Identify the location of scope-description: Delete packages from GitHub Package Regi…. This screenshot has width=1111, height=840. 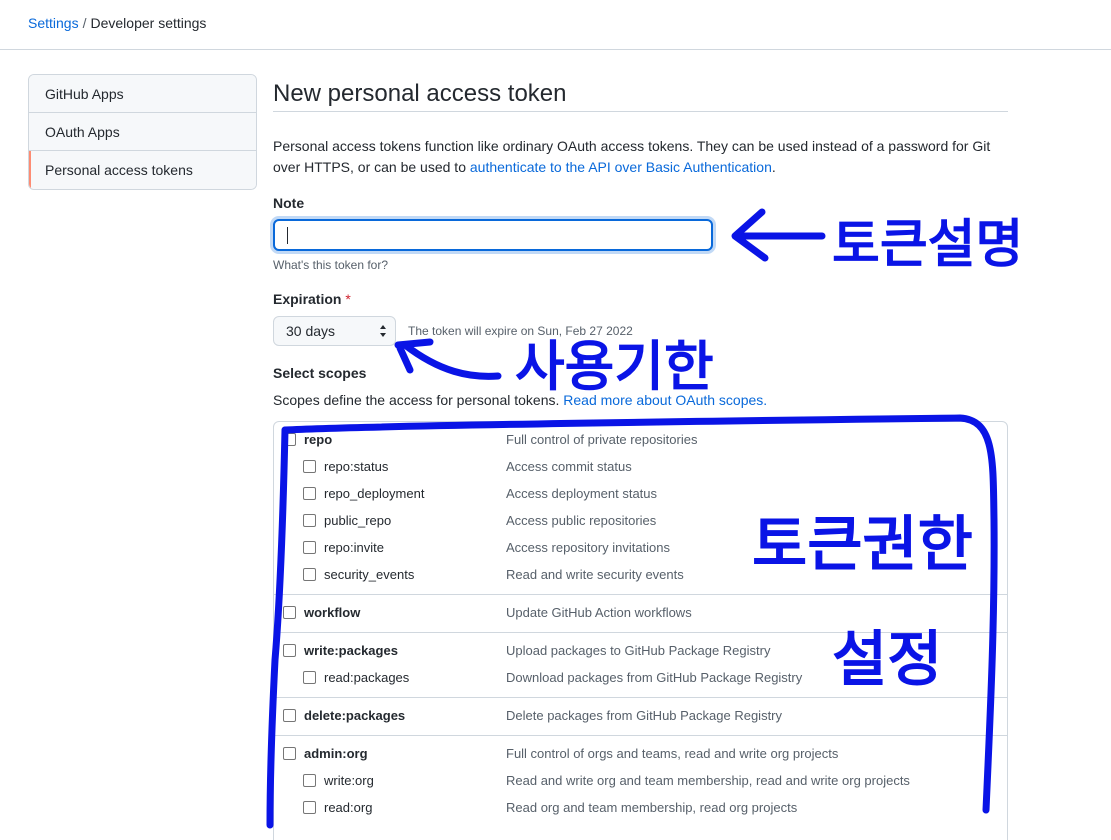
(644, 715).